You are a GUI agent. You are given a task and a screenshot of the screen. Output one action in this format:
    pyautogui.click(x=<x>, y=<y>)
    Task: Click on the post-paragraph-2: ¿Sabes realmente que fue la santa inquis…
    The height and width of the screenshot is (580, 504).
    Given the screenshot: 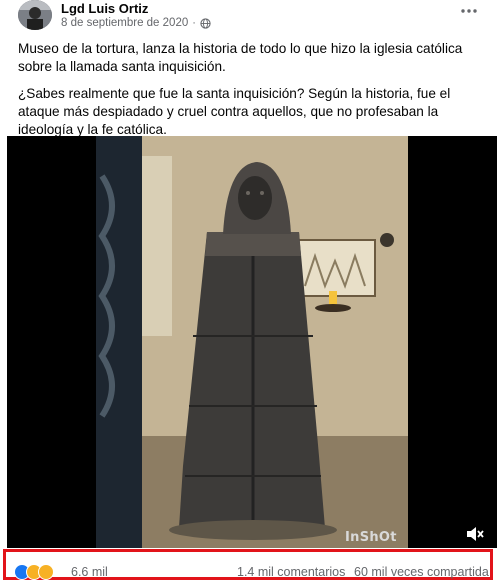 What is the action you would take?
    pyautogui.click(x=234, y=111)
    